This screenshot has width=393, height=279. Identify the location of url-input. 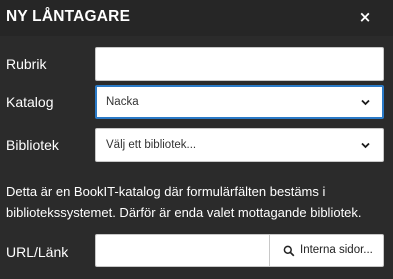
(182, 250).